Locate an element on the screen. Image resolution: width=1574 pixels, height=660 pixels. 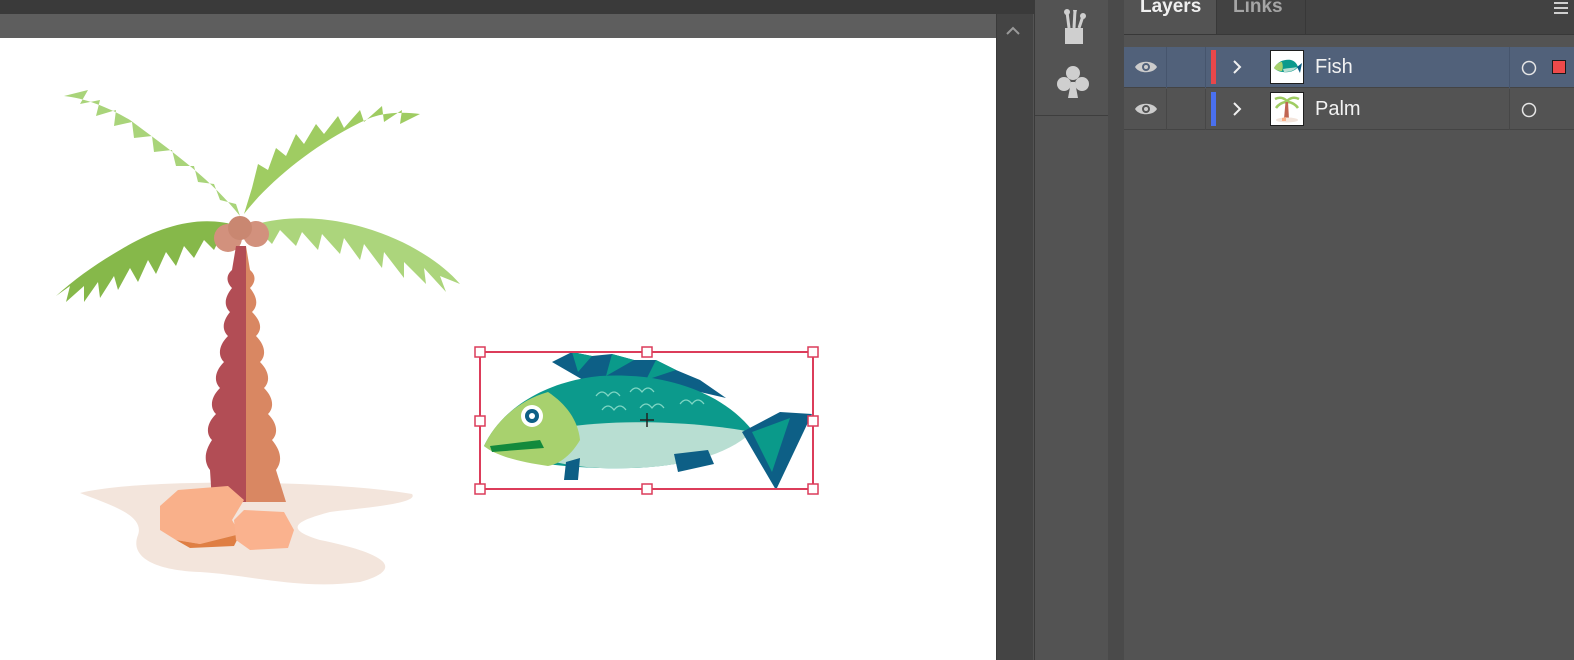
resize-handle-right is located at coordinates (813, 421).